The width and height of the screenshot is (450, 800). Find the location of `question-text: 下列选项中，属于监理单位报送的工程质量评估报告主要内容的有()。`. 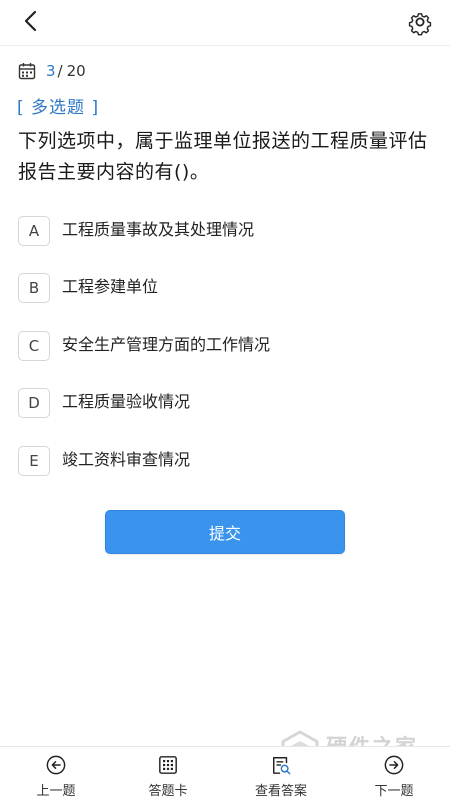

question-text: 下列选项中，属于监理单位报送的工程质量评估报告主要内容的有()。 is located at coordinates (223, 156).